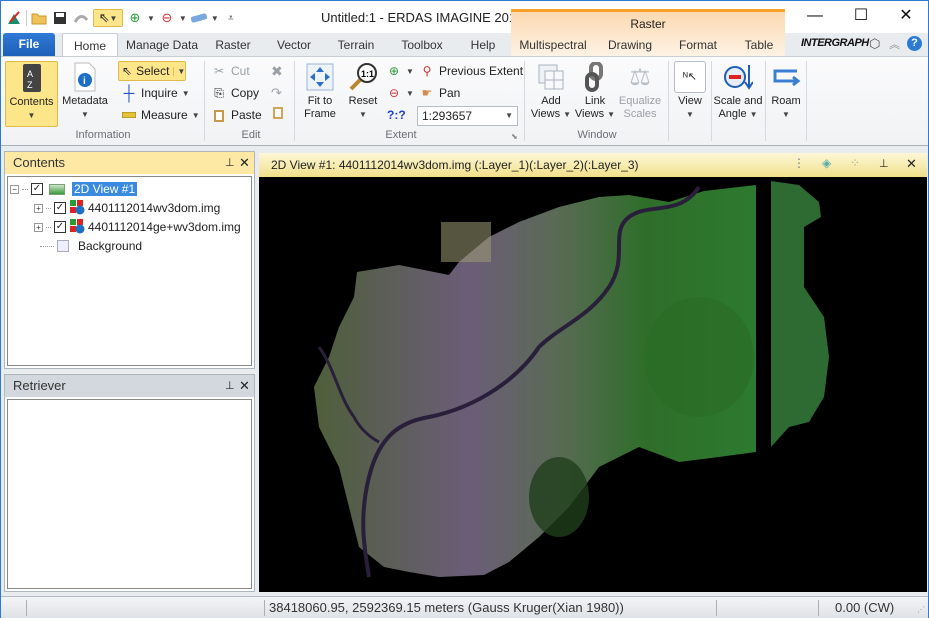 This screenshot has height=618, width=929. I want to click on fit-to-frame-button: Fit to Frame, so click(320, 91).